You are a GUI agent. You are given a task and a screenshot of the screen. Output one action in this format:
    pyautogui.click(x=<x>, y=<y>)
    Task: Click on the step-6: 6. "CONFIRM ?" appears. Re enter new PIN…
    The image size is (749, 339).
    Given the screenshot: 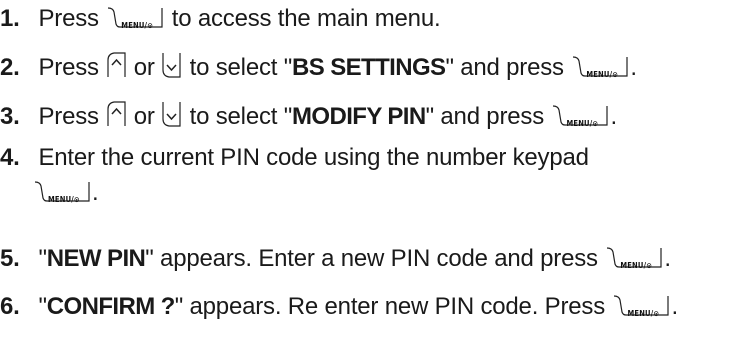 What is the action you would take?
    pyautogui.click(x=339, y=307)
    